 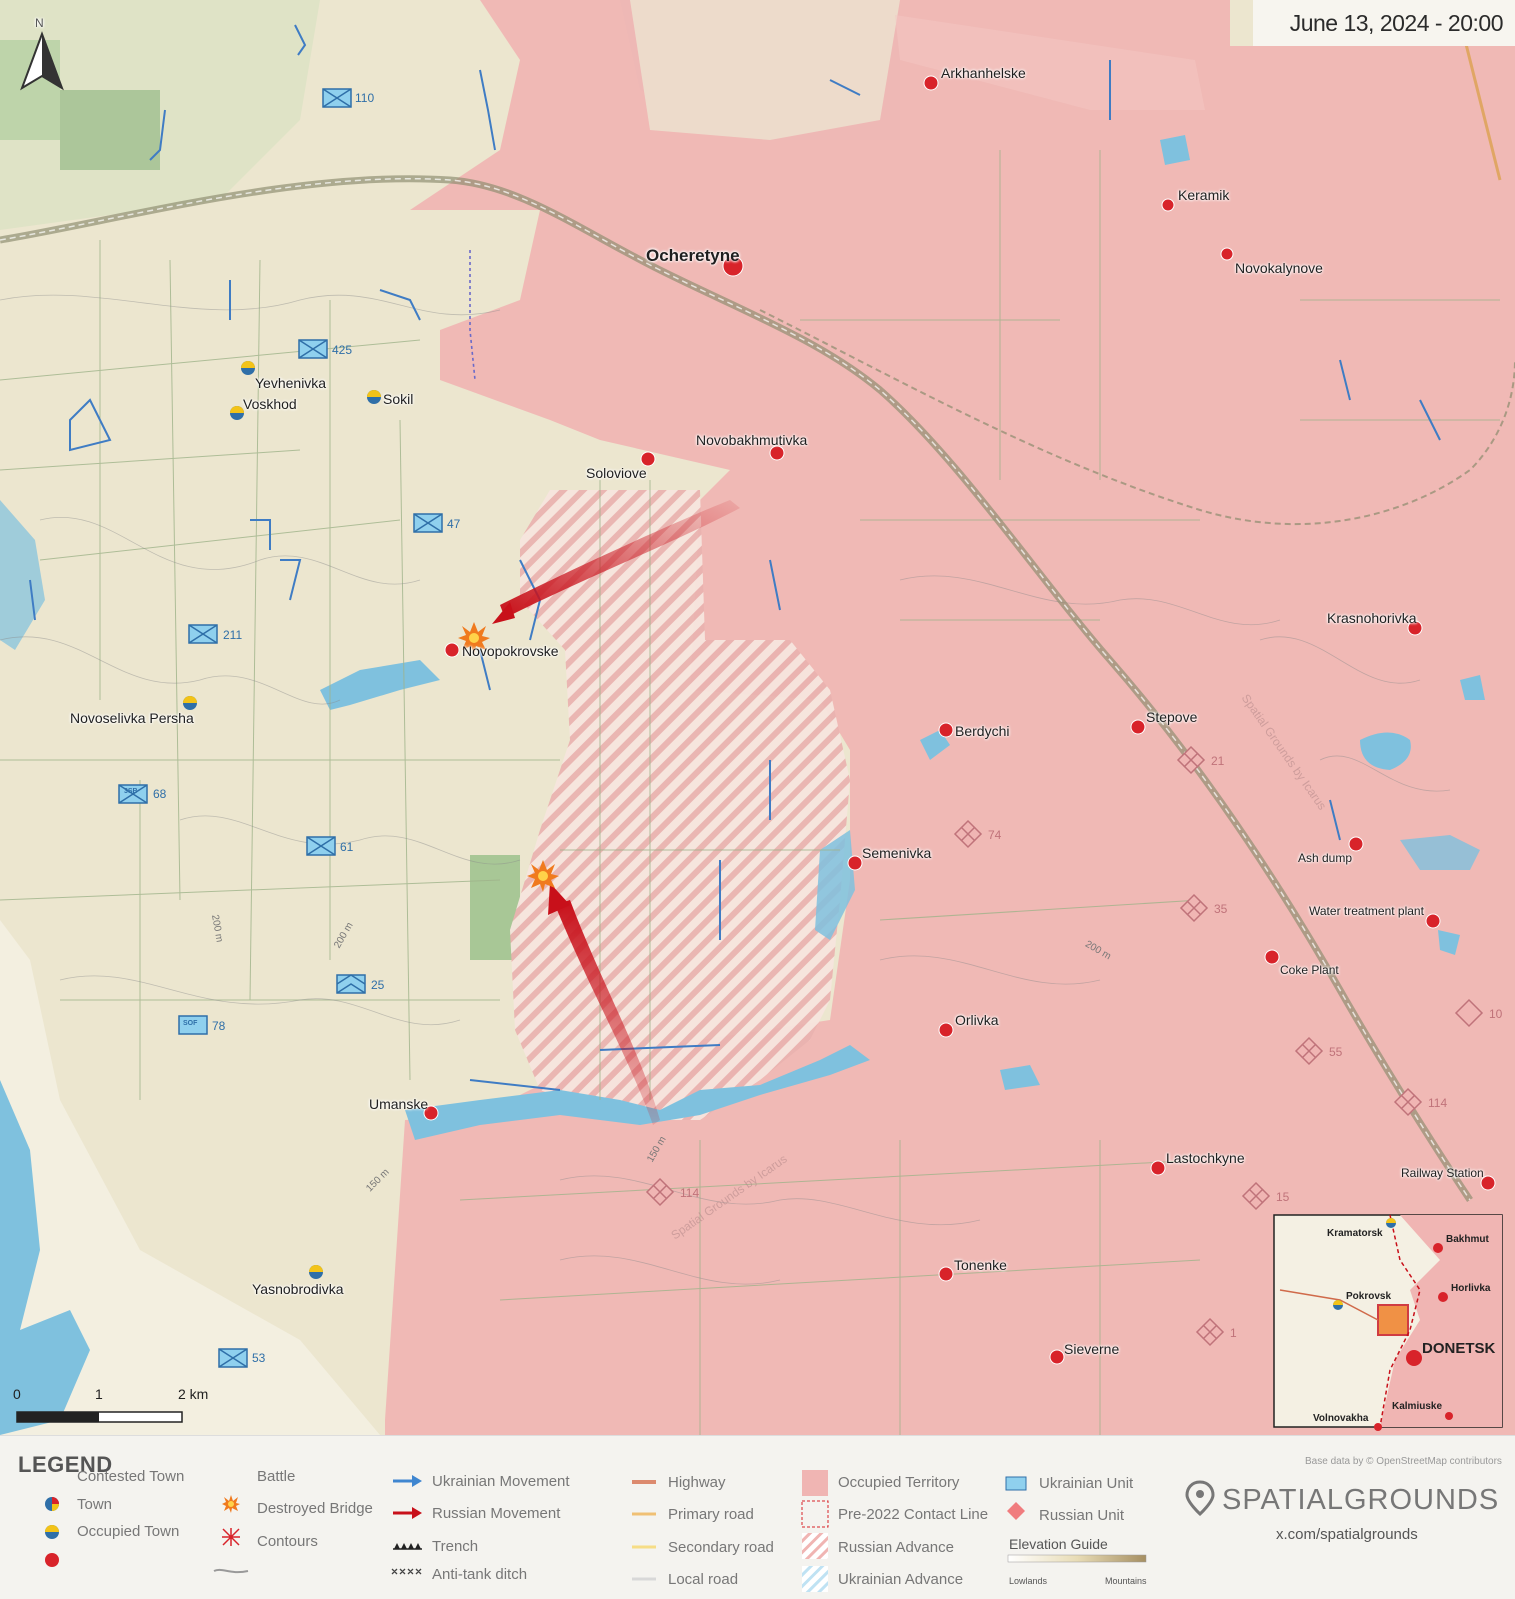 What do you see at coordinates (95, 1504) in the screenshot?
I see `legend-town: Town` at bounding box center [95, 1504].